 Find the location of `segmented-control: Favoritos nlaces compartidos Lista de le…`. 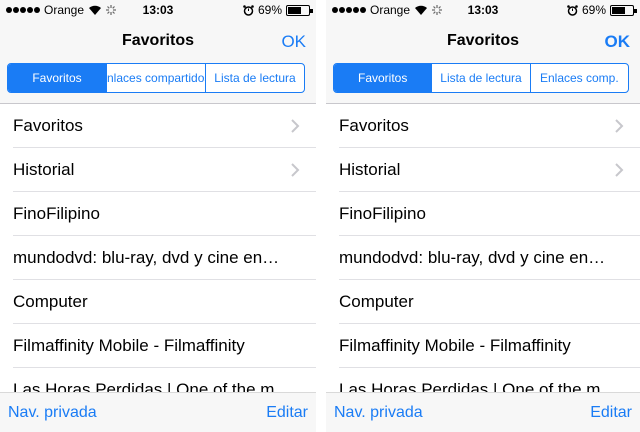

segmented-control: Favoritos nlaces compartidos Lista de le… is located at coordinates (156, 78).